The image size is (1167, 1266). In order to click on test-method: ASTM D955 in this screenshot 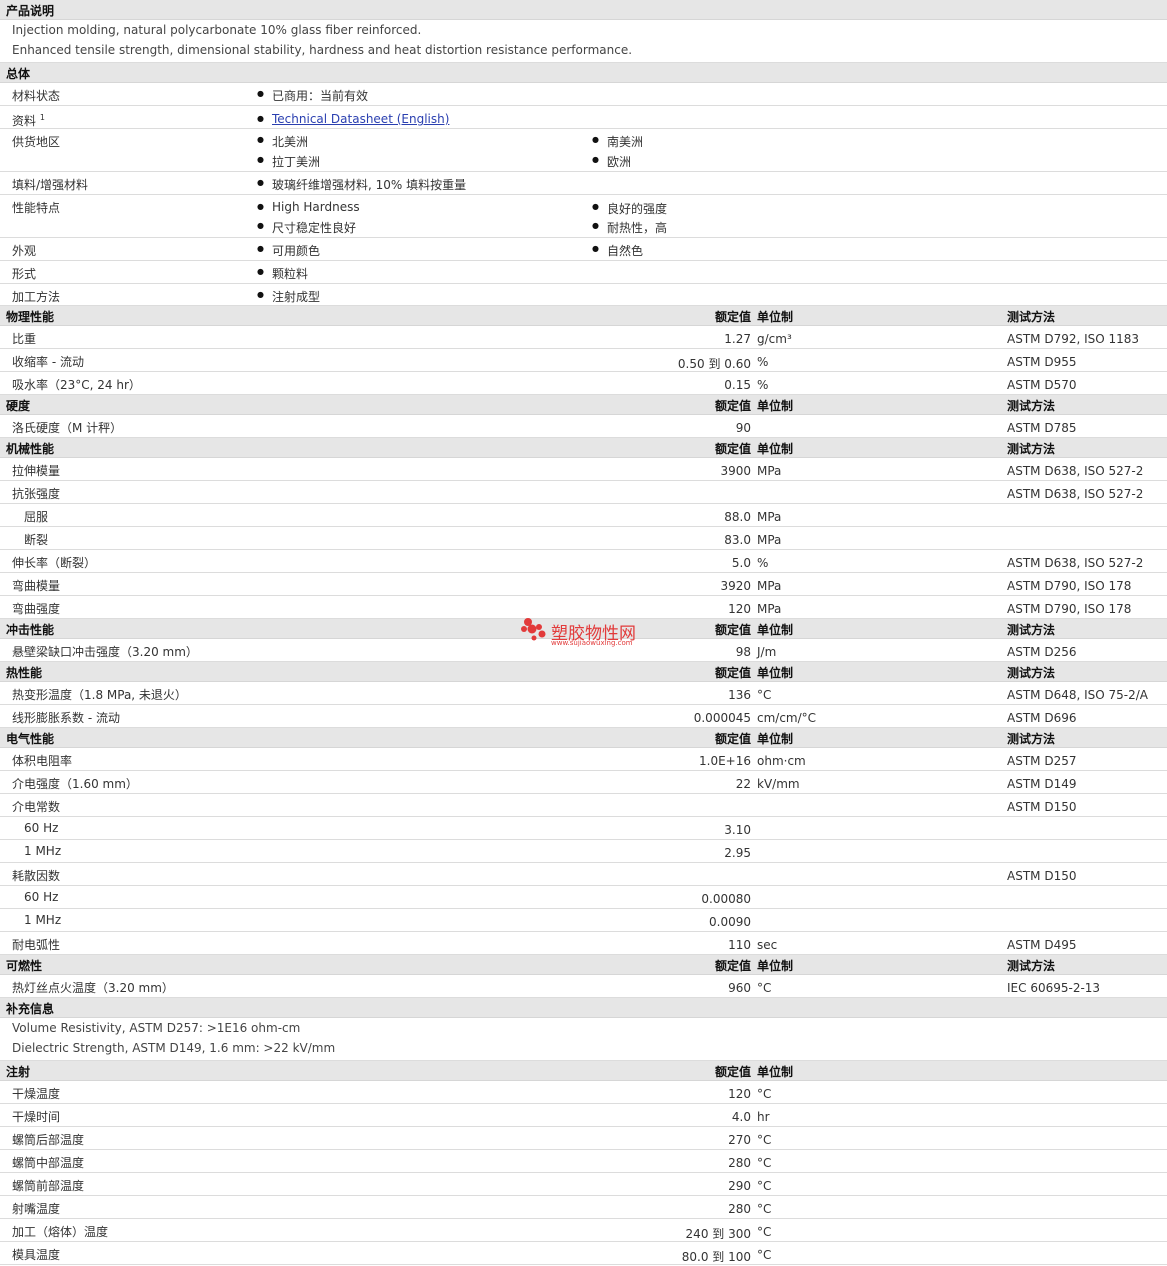, I will do `click(1042, 362)`.